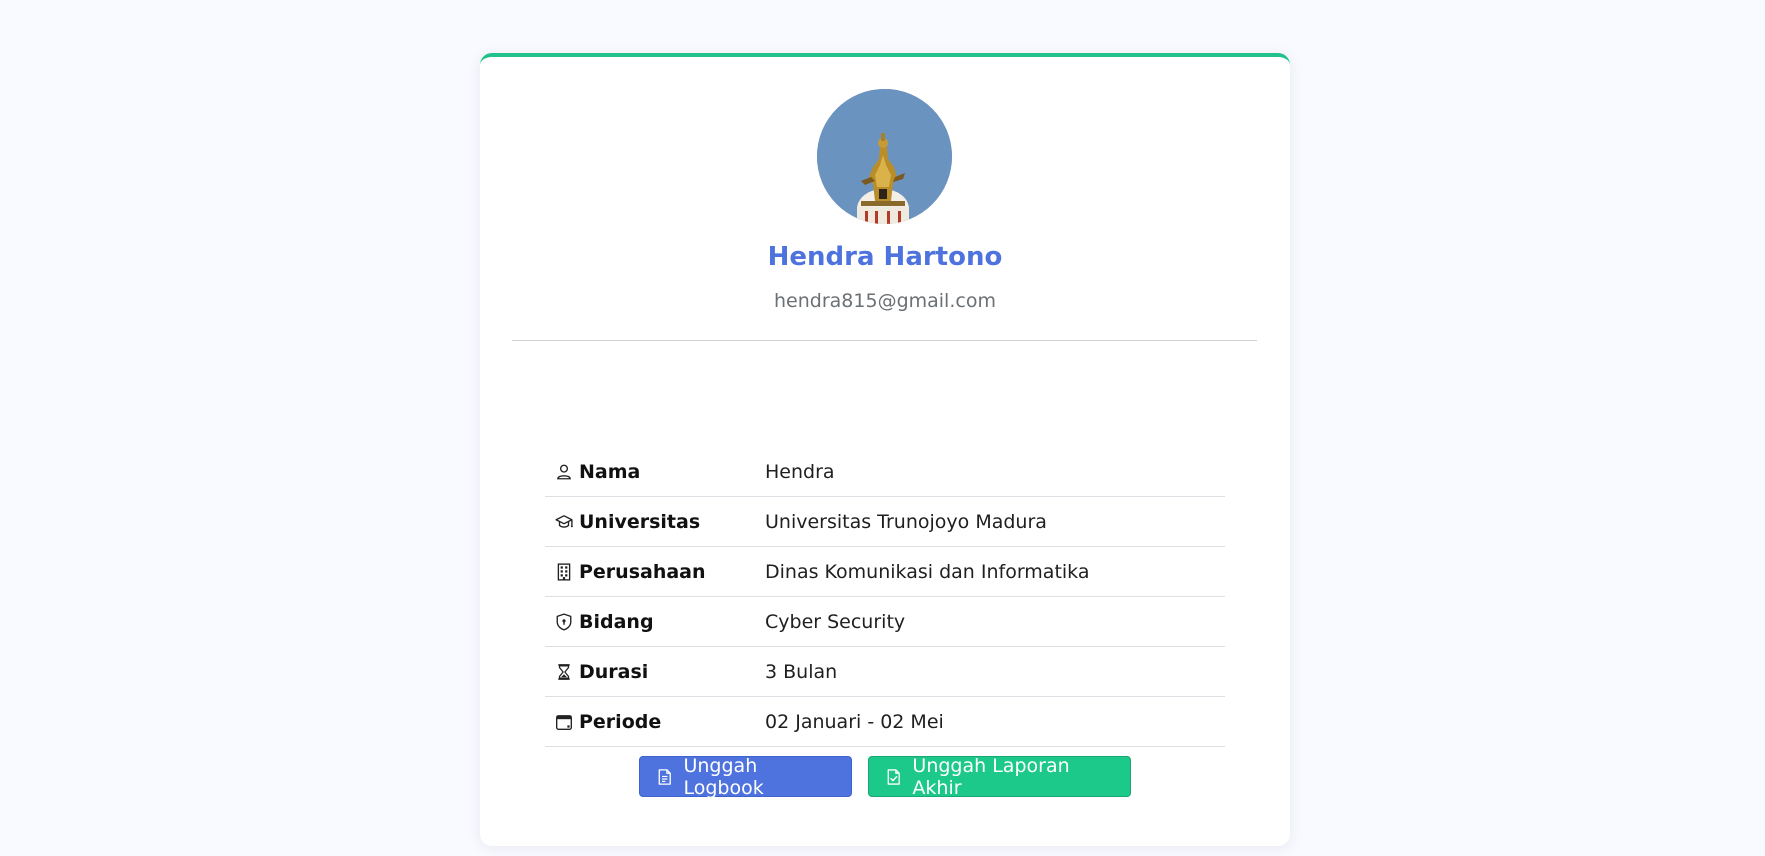  Describe the element at coordinates (655, 672) in the screenshot. I see `row-label-cell: Durasi` at that location.